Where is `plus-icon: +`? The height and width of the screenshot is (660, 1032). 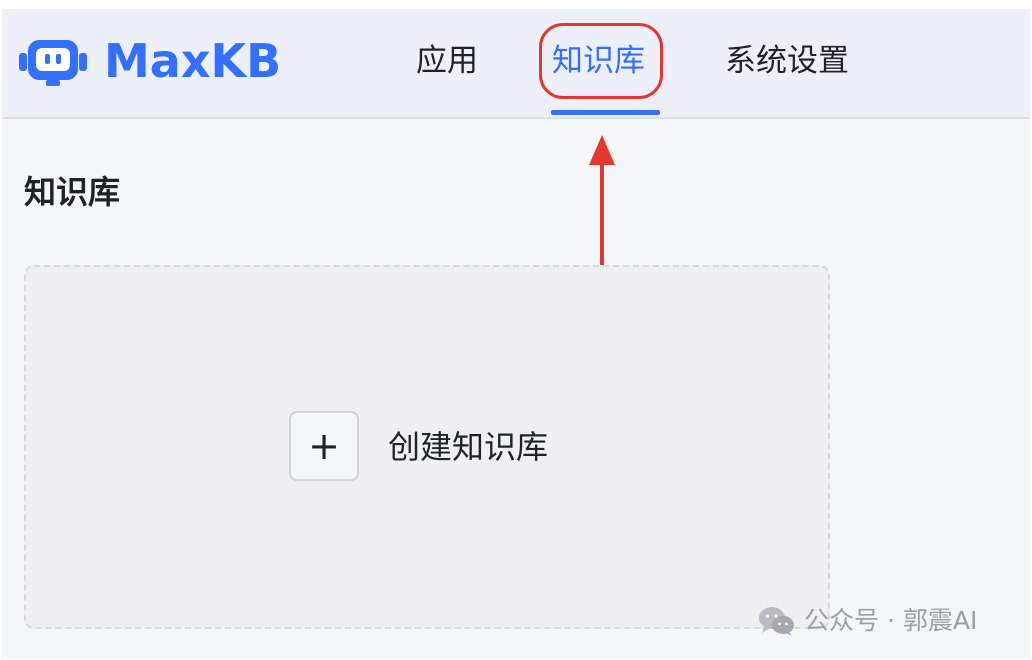
plus-icon: + is located at coordinates (324, 446).